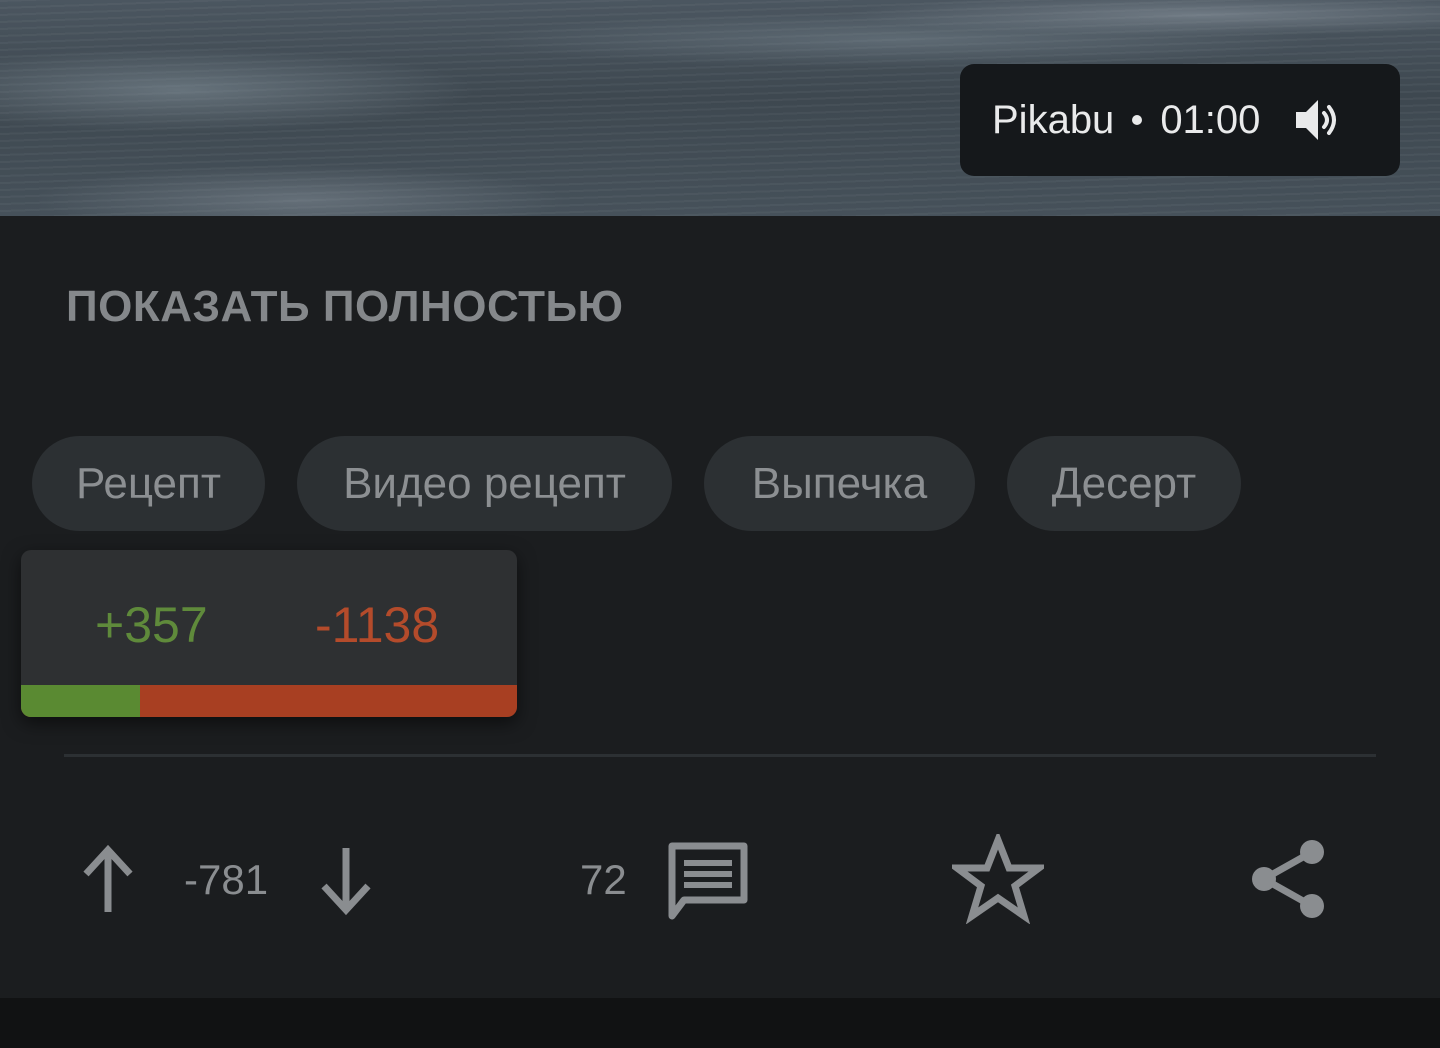  What do you see at coordinates (148, 483) in the screenshot?
I see `tag-chip: Рецепт` at bounding box center [148, 483].